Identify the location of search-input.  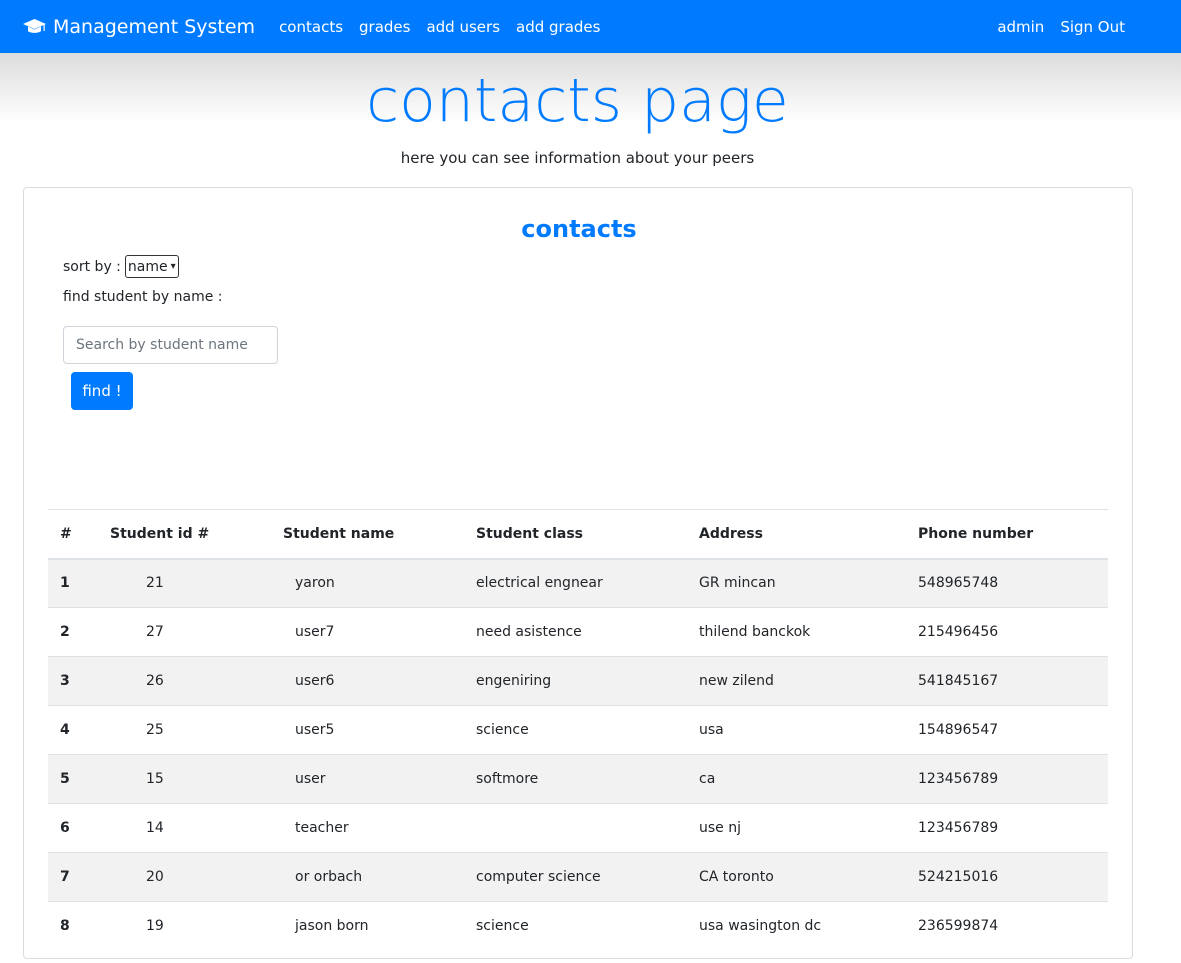
(170, 345).